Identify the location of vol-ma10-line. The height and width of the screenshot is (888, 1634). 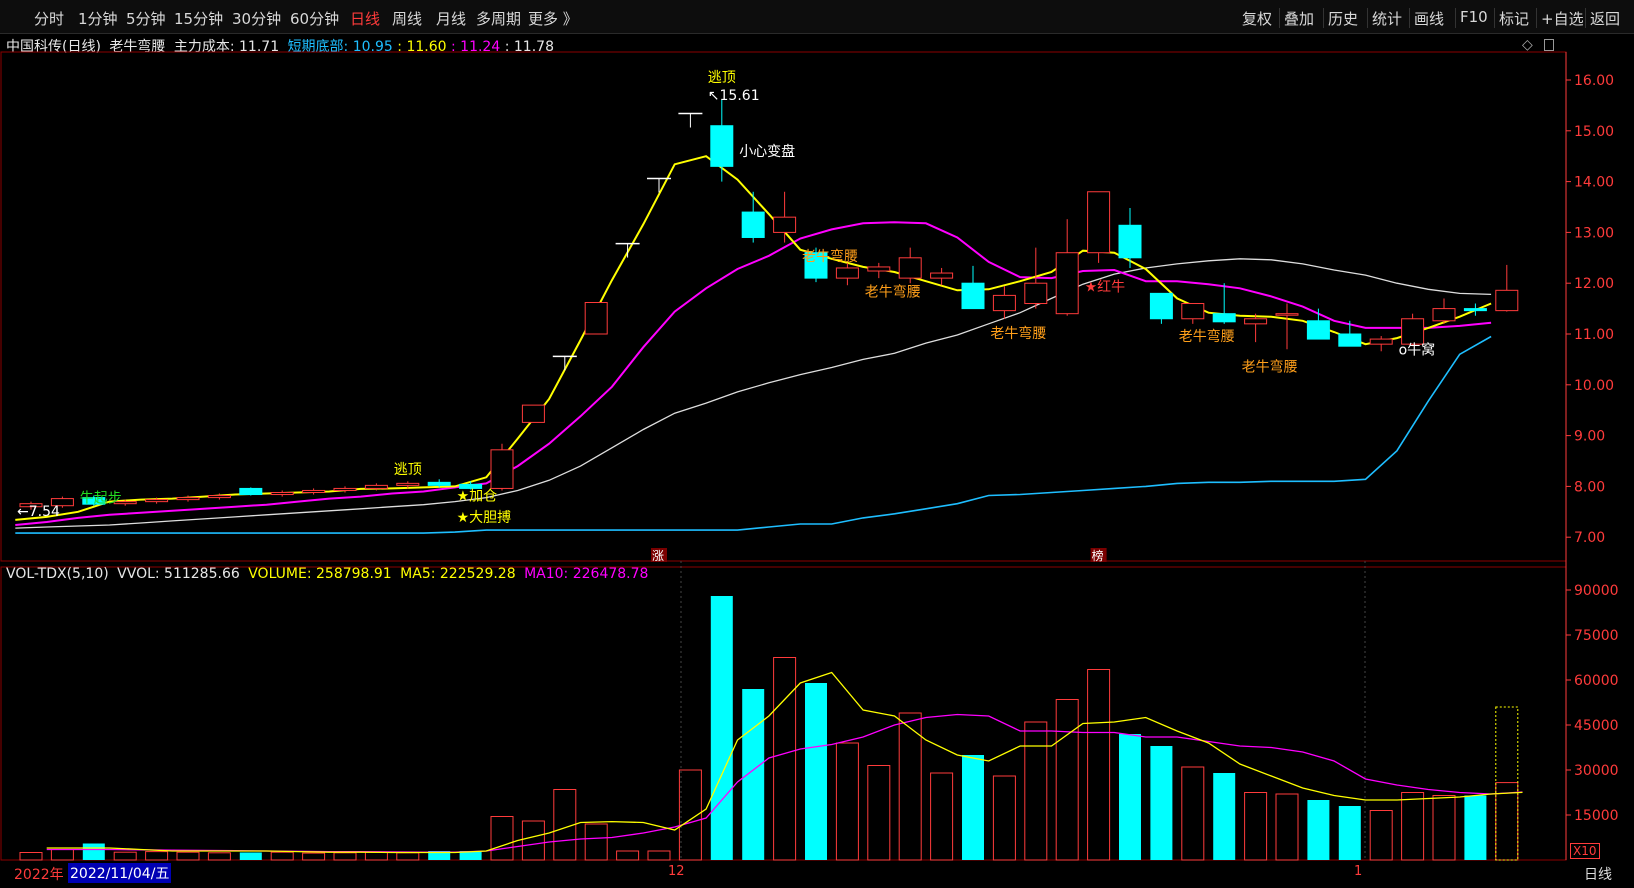
(784, 783).